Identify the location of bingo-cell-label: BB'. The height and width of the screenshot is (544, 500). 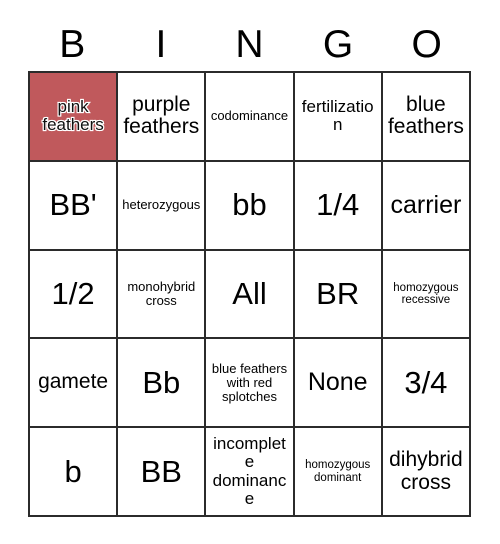
(73, 205).